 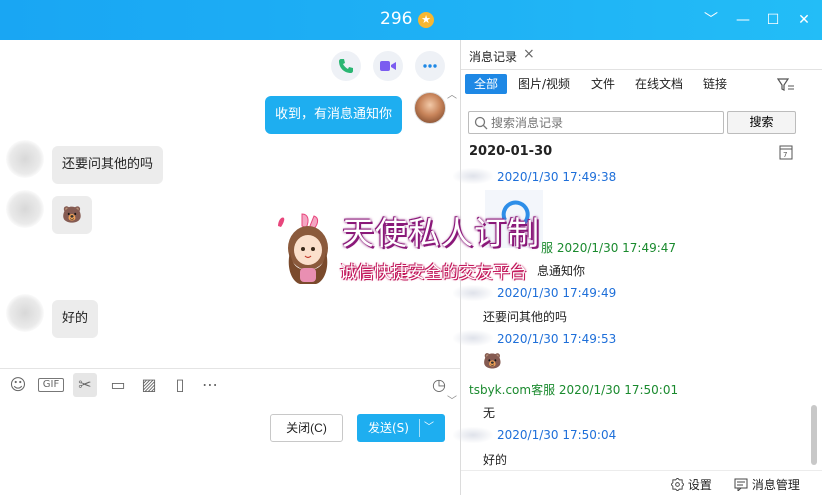 I want to click on record-meta: 2020/1/30 17:49:49, so click(x=557, y=293).